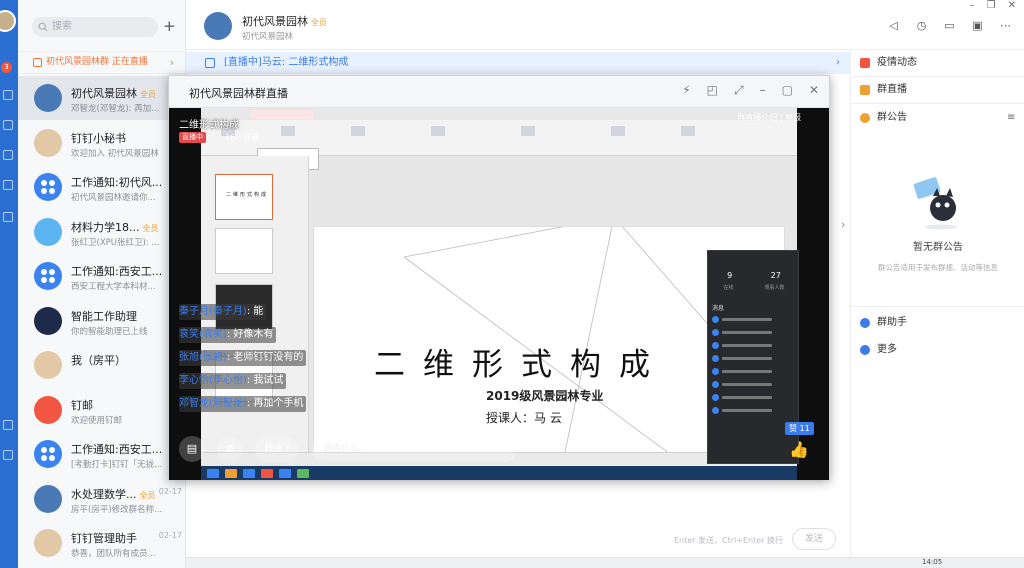 This screenshot has height=568, width=1024. I want to click on empty-illustration, so click(937, 202).